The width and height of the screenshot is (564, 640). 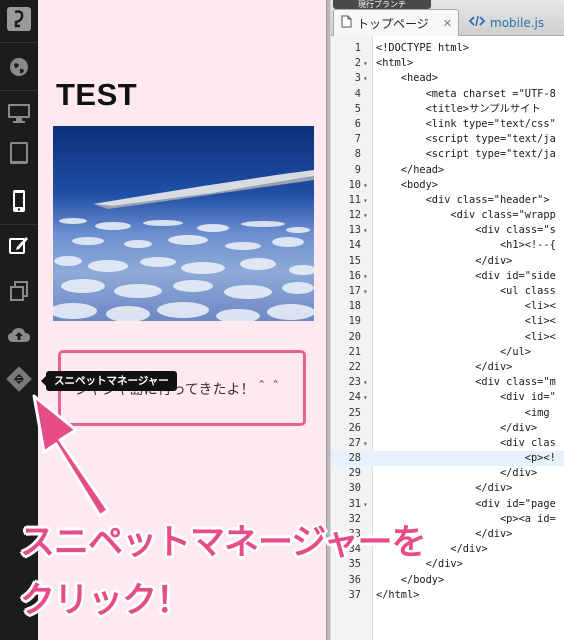 I want to click on code-text: <div id="side, so click(x=466, y=275).